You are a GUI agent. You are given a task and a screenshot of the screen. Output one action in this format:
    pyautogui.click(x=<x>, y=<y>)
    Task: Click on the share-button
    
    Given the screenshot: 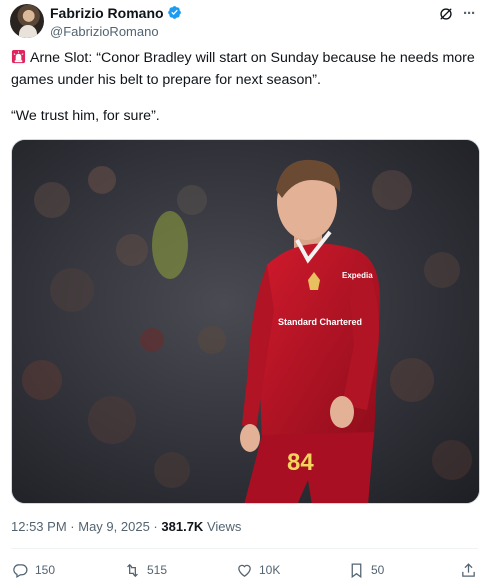 What is the action you would take?
    pyautogui.click(x=468, y=570)
    